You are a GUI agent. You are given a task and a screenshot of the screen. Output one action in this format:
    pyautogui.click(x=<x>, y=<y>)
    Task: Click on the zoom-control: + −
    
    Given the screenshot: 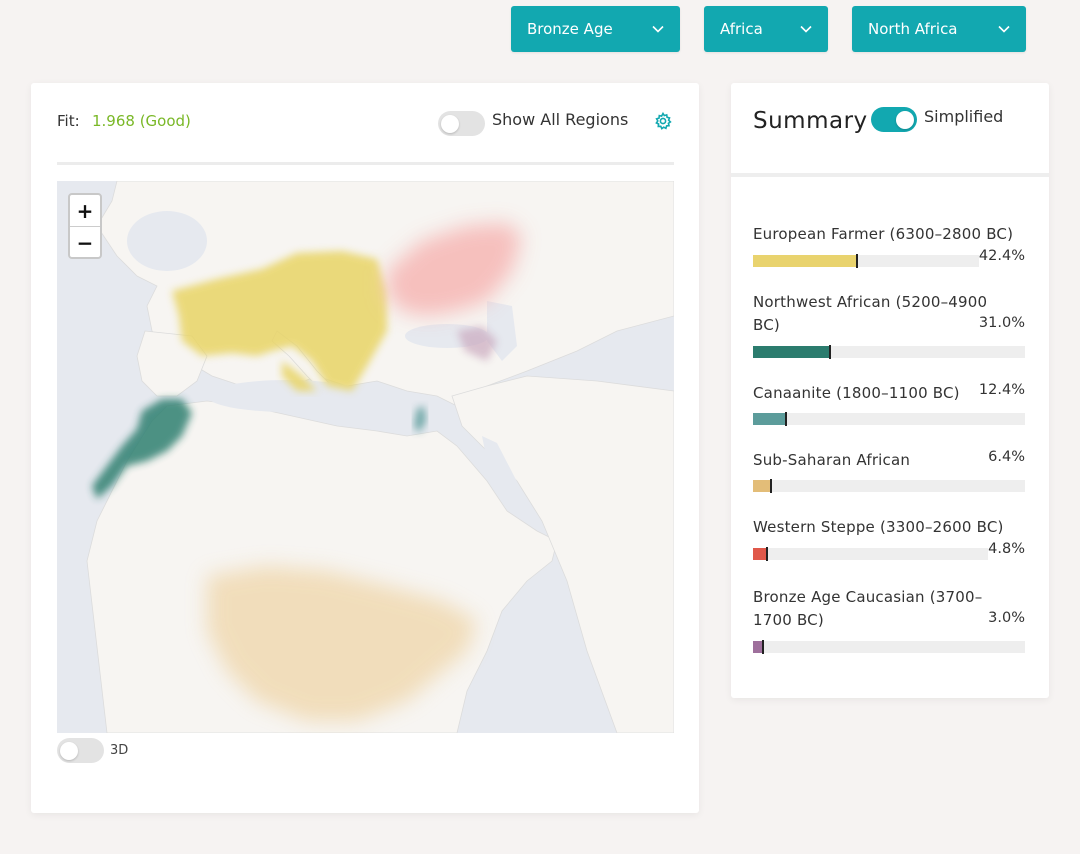 What is the action you would take?
    pyautogui.click(x=85, y=226)
    